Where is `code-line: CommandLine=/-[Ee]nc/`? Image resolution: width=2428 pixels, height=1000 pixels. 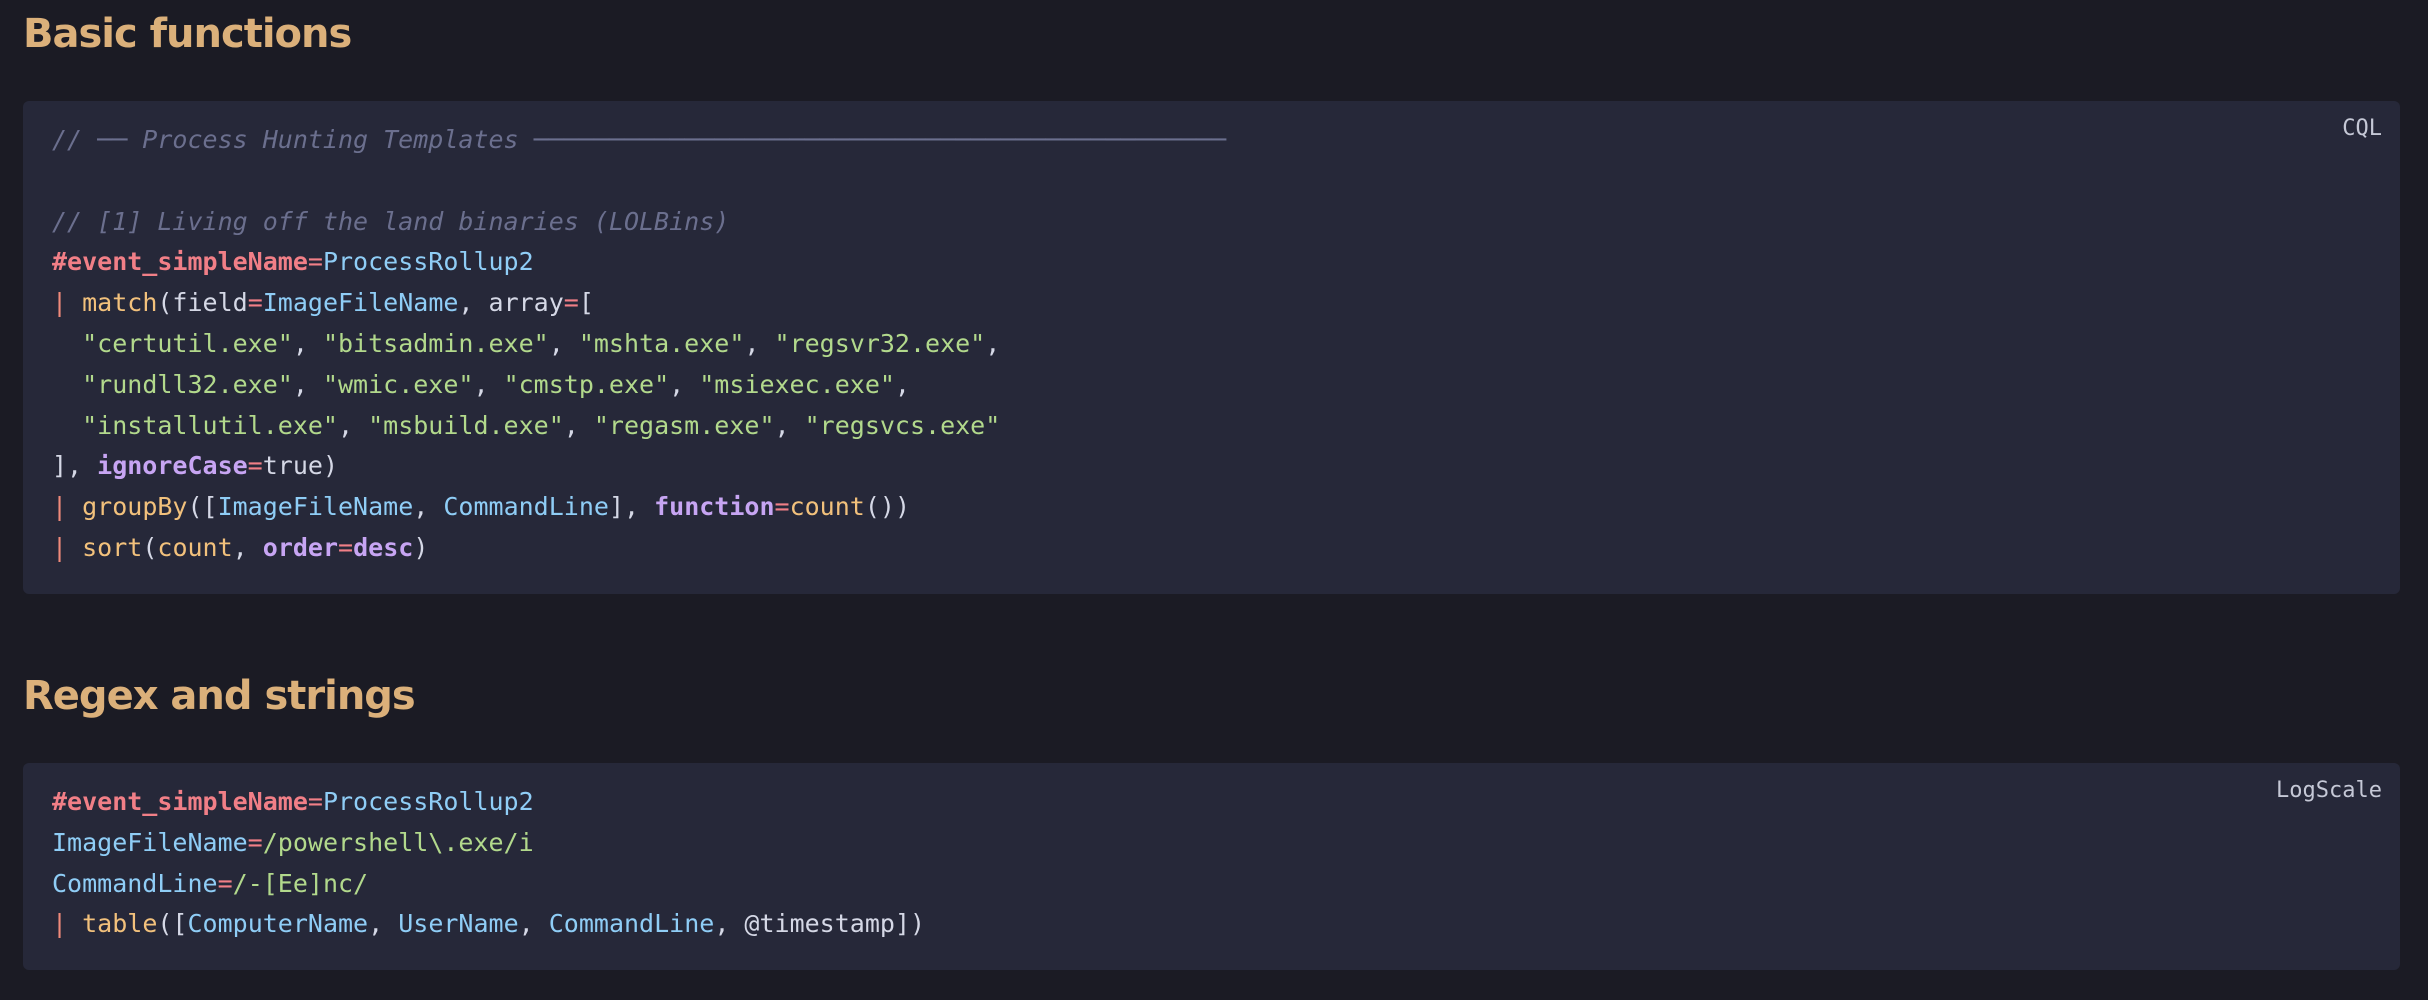
code-line: CommandLine=/-[Ee]nc/ is located at coordinates (210, 883).